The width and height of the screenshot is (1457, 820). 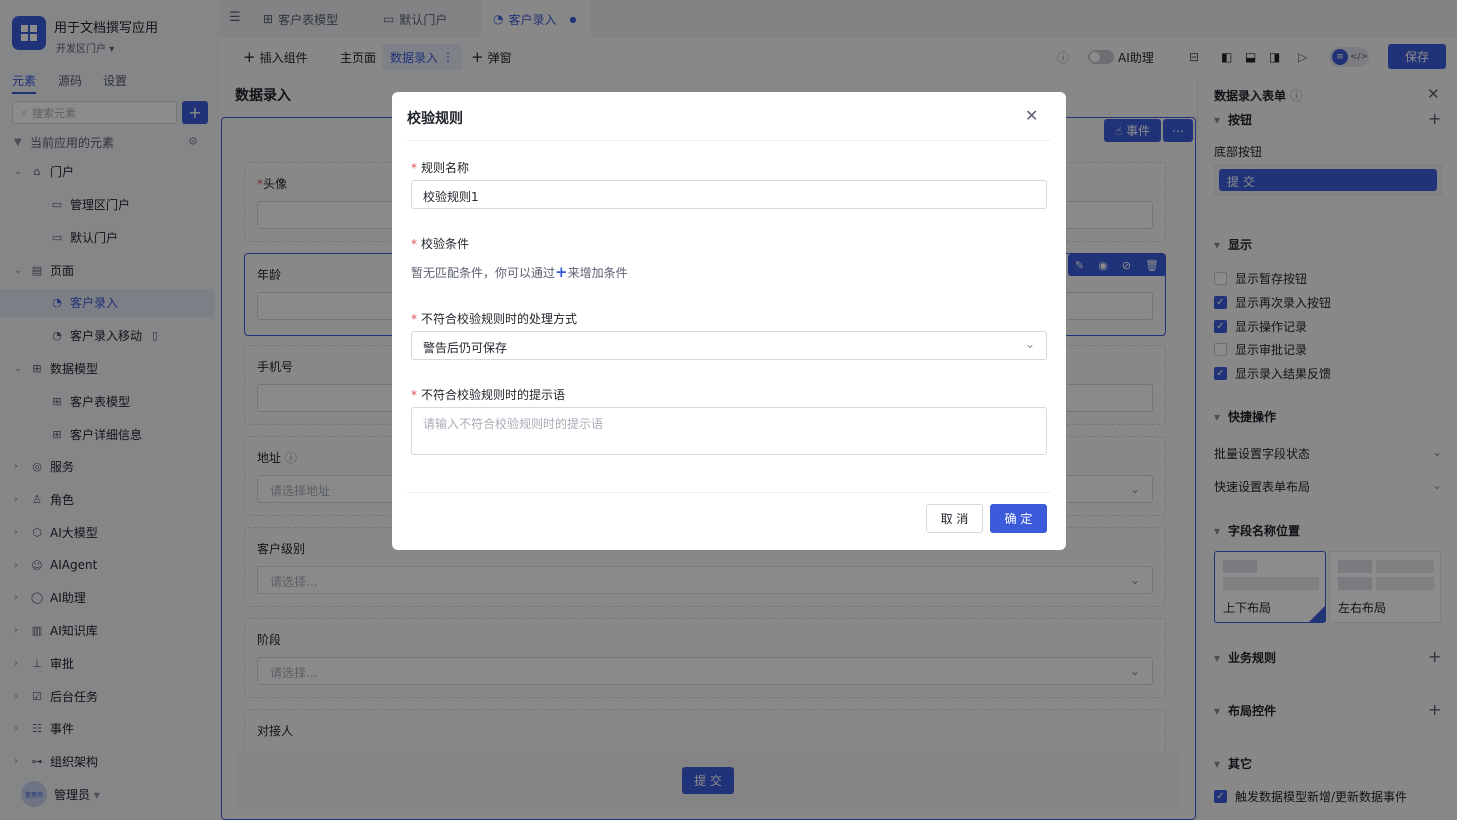 What do you see at coordinates (561, 272) in the screenshot?
I see `add-condition-icon: +` at bounding box center [561, 272].